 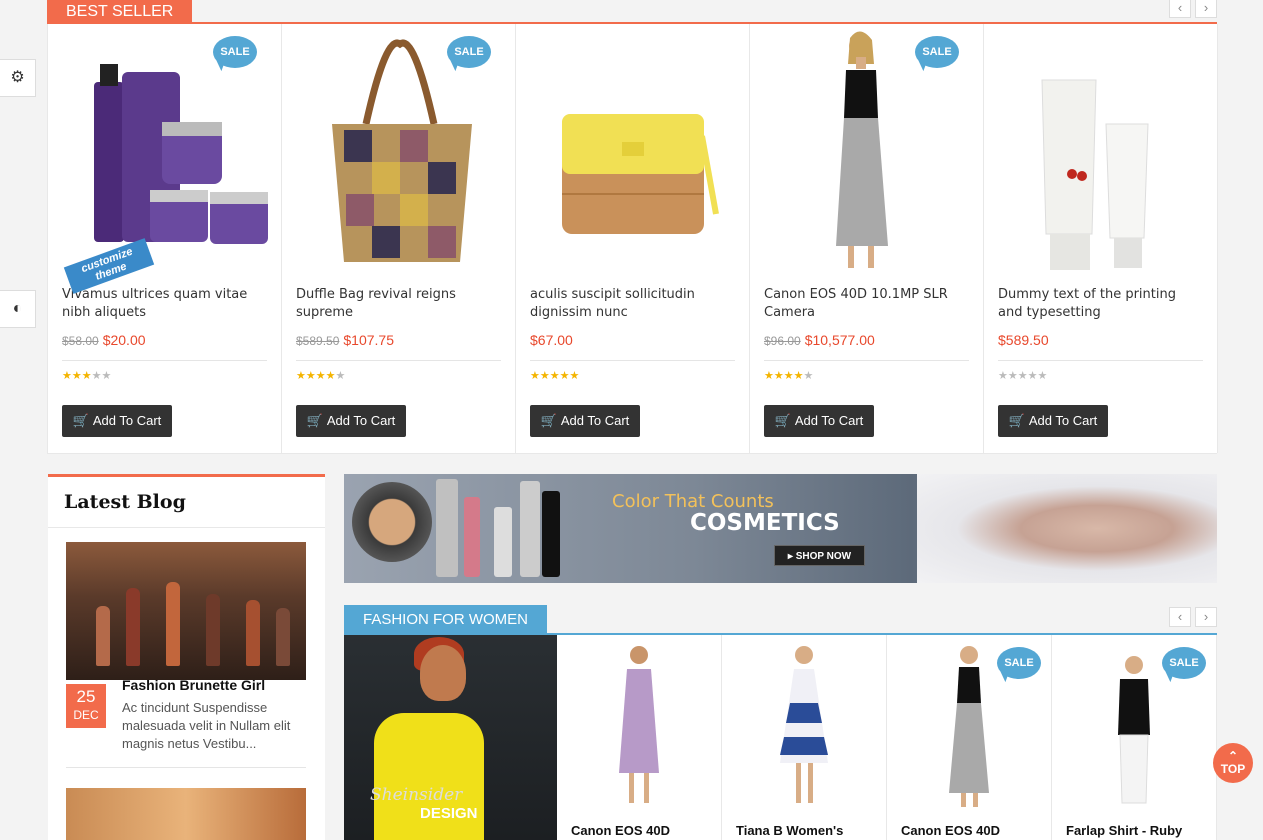 I want to click on old-price: $96.00, so click(x=782, y=341).